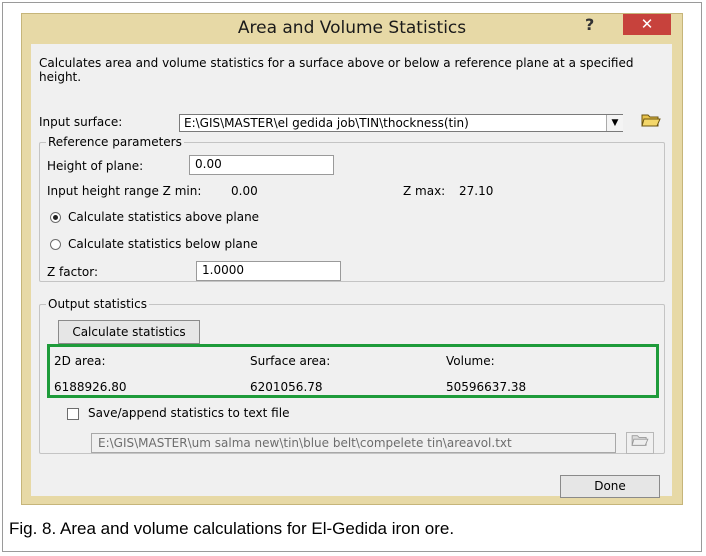 The height and width of the screenshot is (556, 706). Describe the element at coordinates (261, 165) in the screenshot. I see `height-of-plane-input: 0.00` at that location.